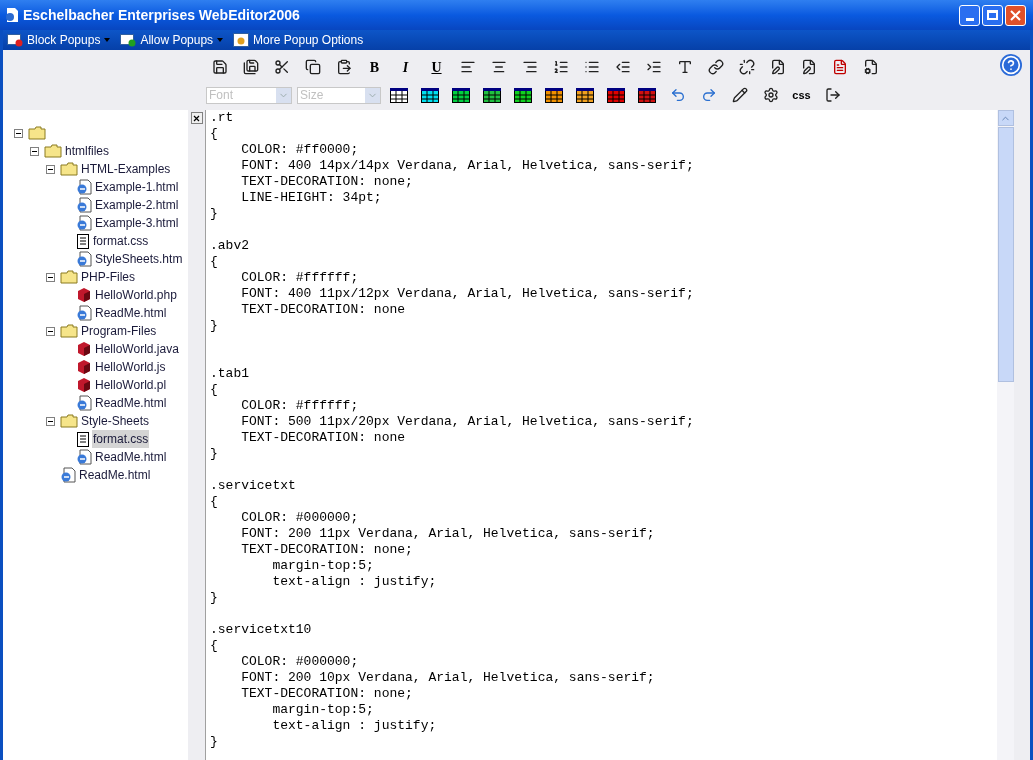 The height and width of the screenshot is (760, 1033). Describe the element at coordinates (467, 67) in the screenshot. I see `align-left-icon` at that location.